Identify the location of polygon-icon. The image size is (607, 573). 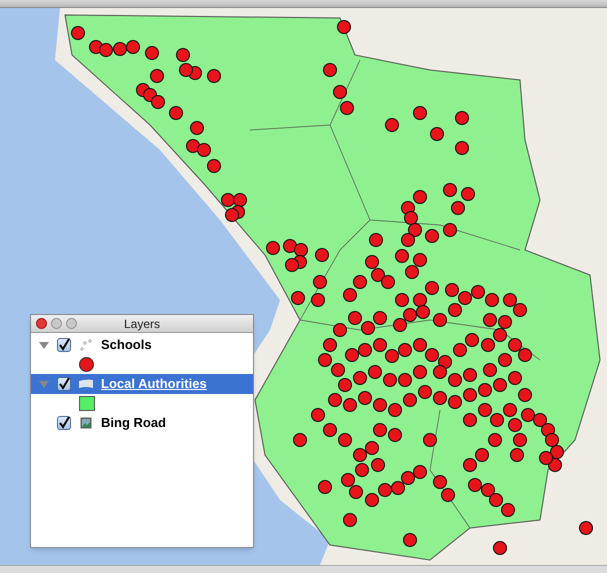
(86, 384).